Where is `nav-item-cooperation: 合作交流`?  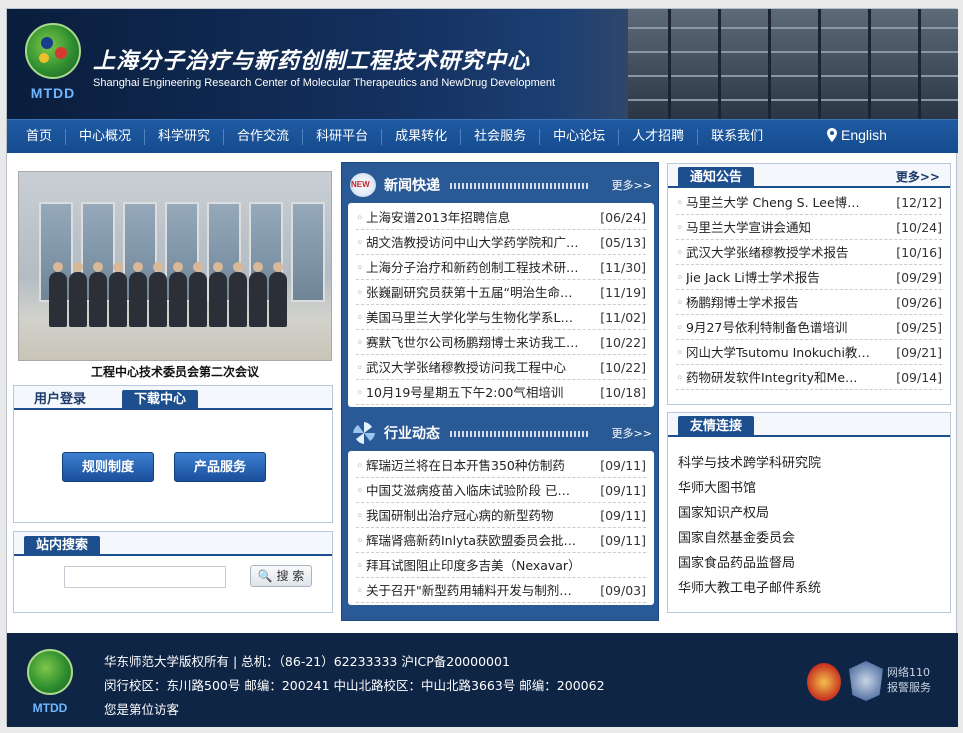 nav-item-cooperation: 合作交流 is located at coordinates (264, 137).